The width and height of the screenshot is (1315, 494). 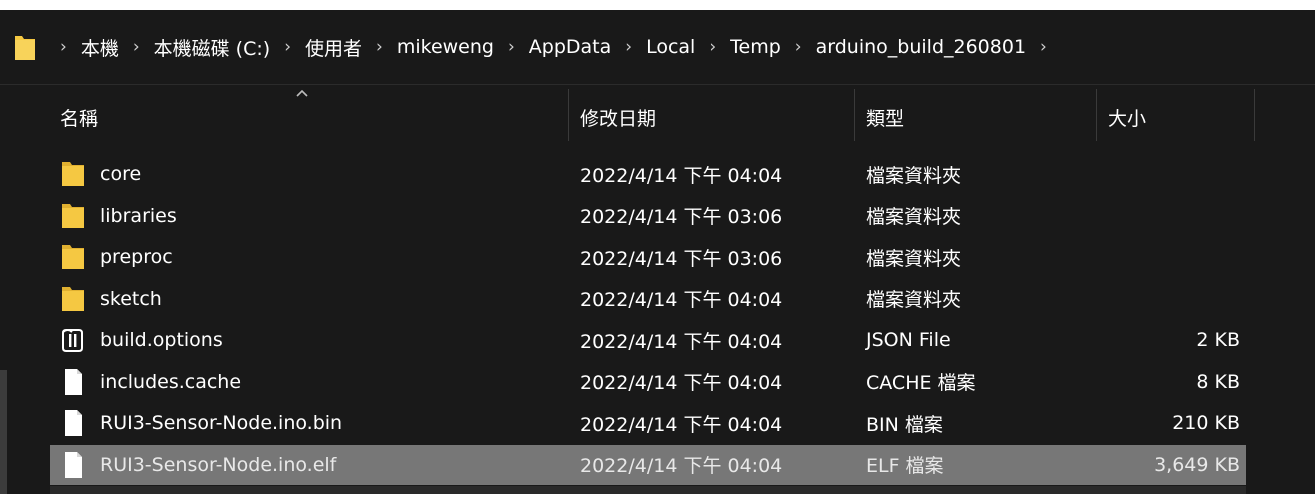 I want to click on file-name: sketch, so click(x=131, y=299).